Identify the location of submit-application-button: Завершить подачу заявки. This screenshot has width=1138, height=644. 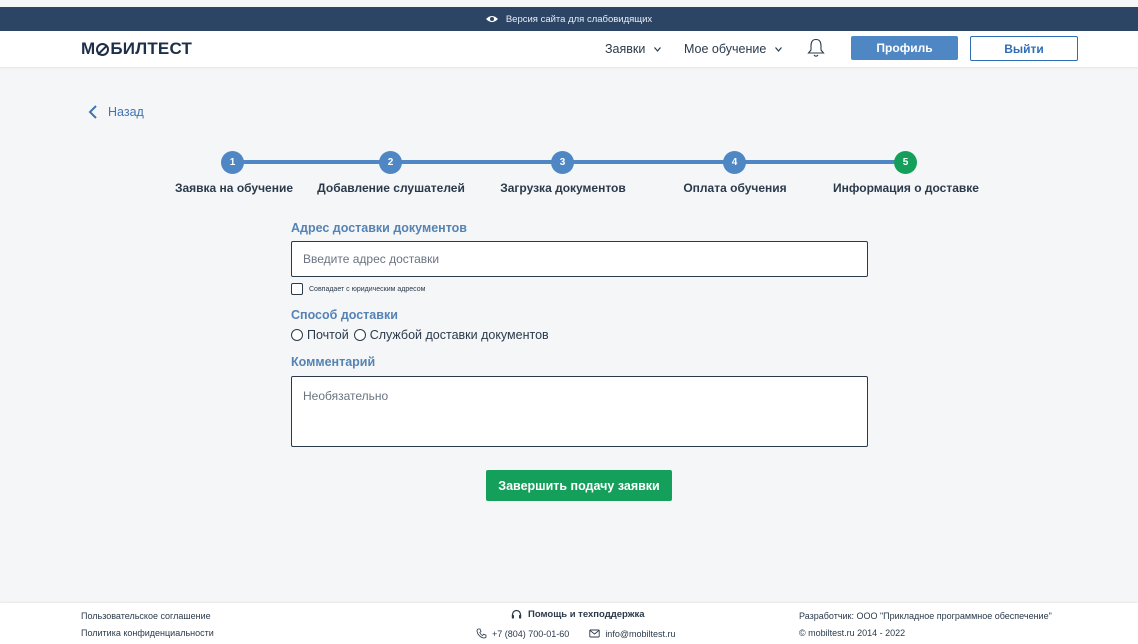
(579, 485).